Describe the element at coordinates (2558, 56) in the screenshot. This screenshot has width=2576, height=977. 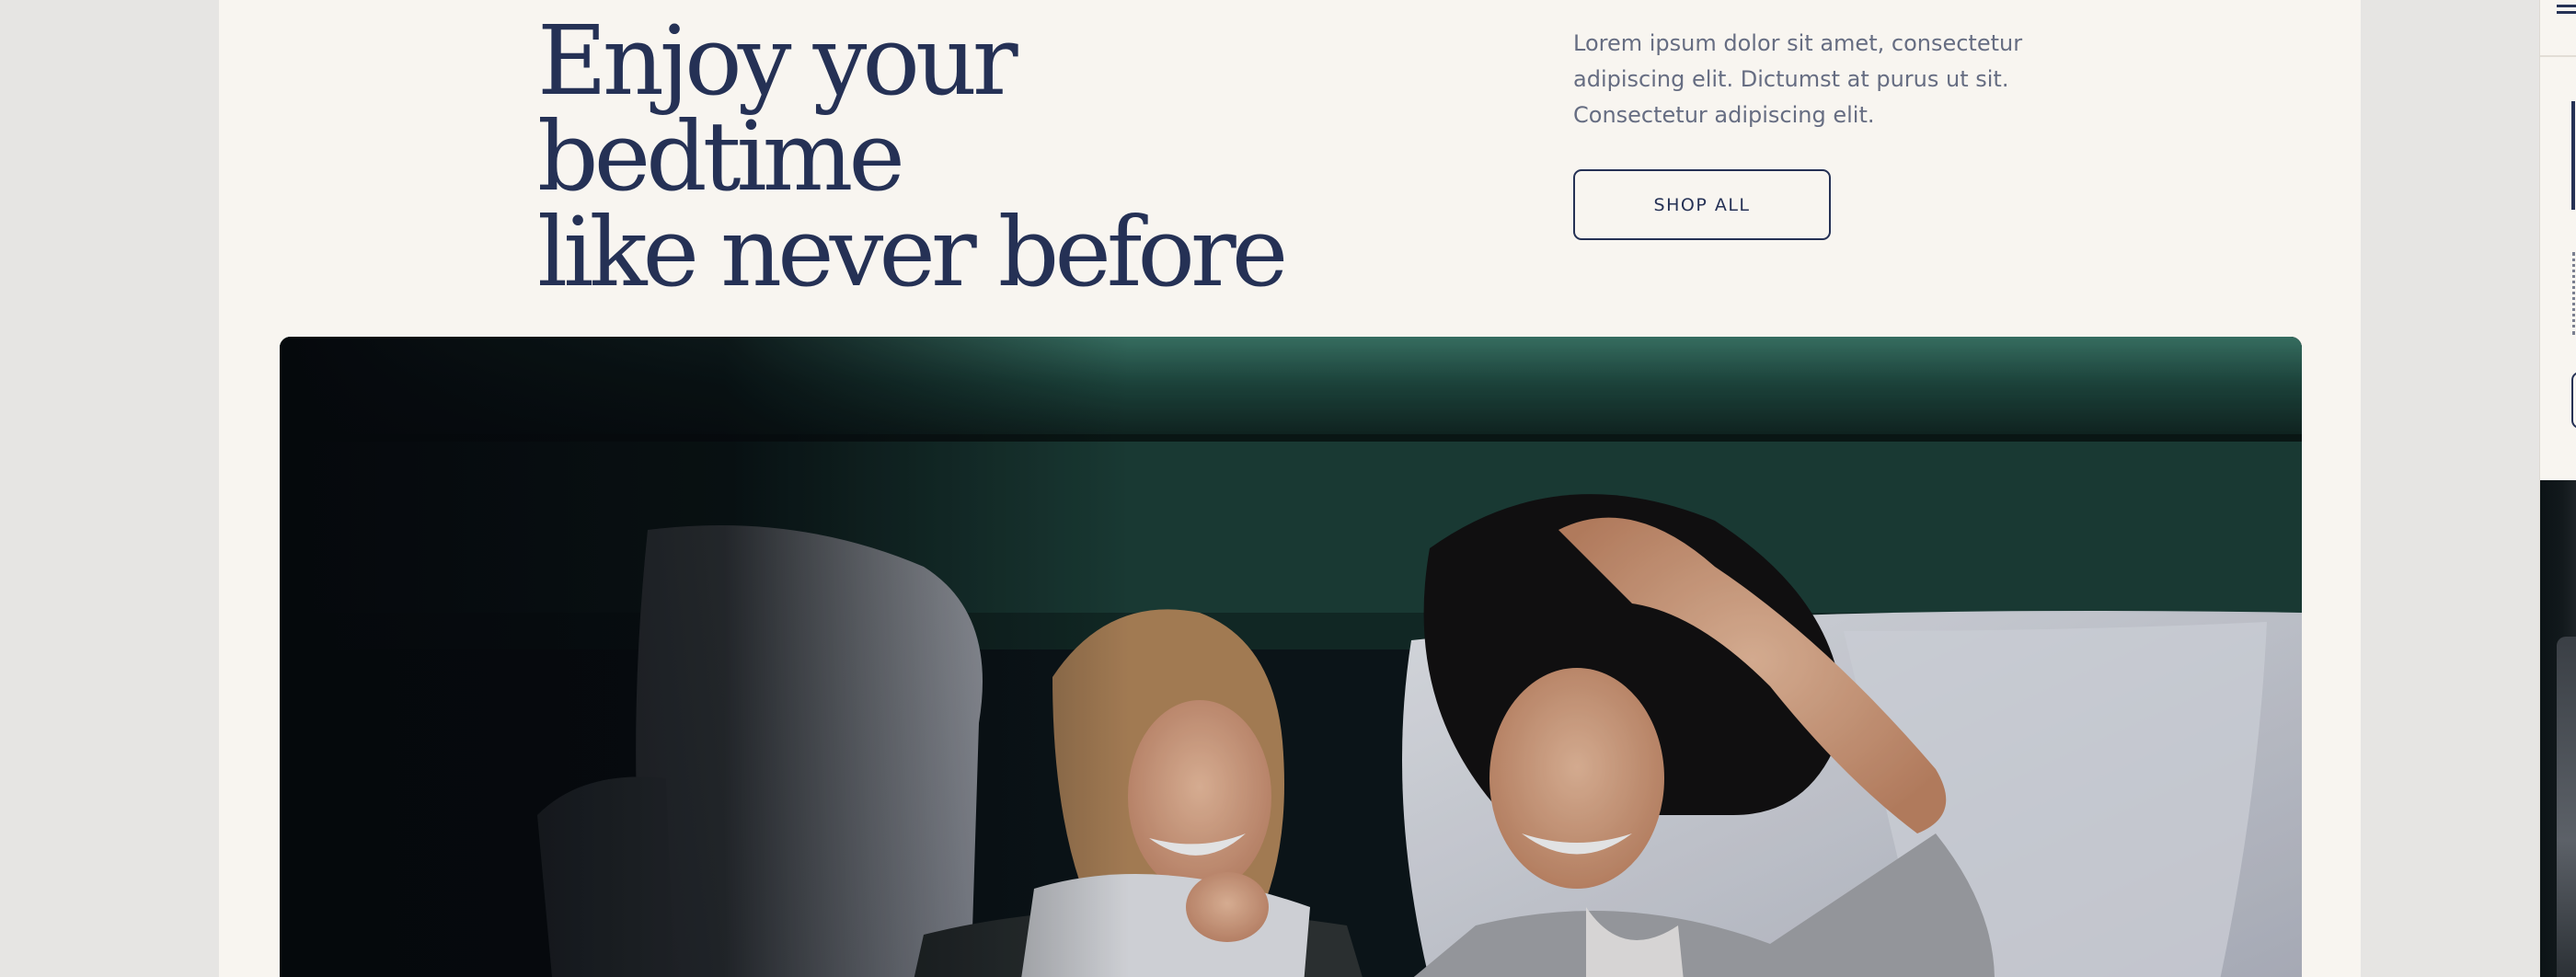
I see `header-divider` at that location.